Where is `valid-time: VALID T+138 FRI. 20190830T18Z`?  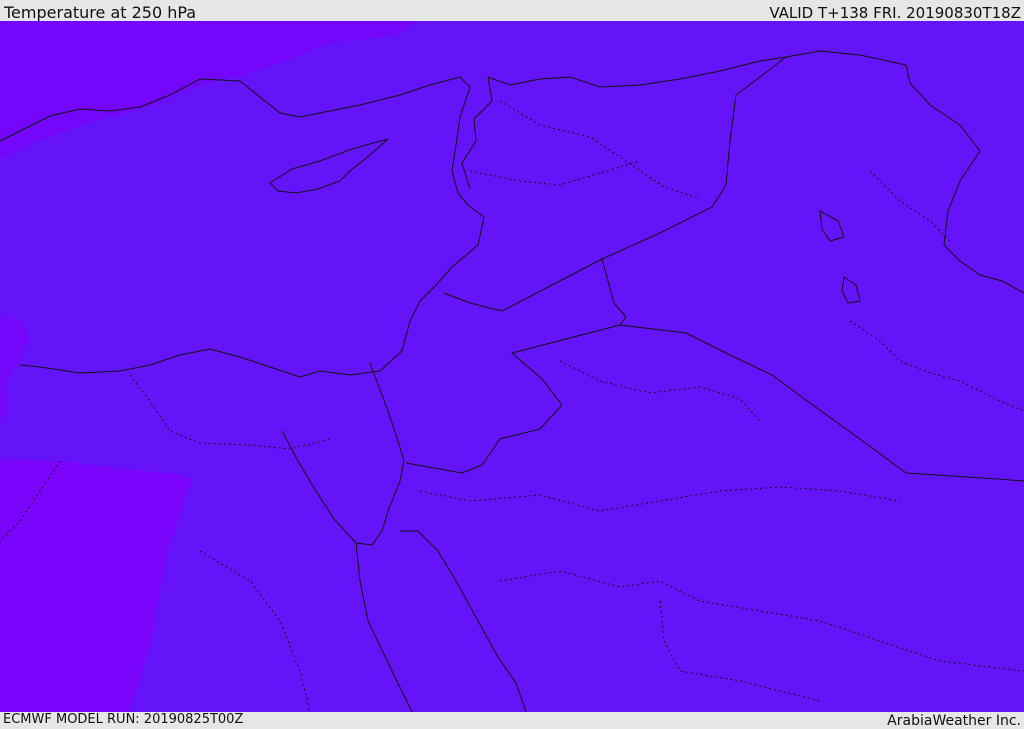
valid-time: VALID T+138 FRI. 20190830T18Z is located at coordinates (895, 13).